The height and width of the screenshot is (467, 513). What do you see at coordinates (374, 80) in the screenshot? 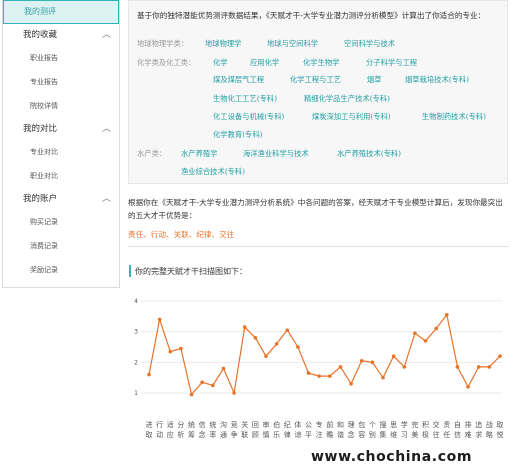
I see `major-link: 烟草` at bounding box center [374, 80].